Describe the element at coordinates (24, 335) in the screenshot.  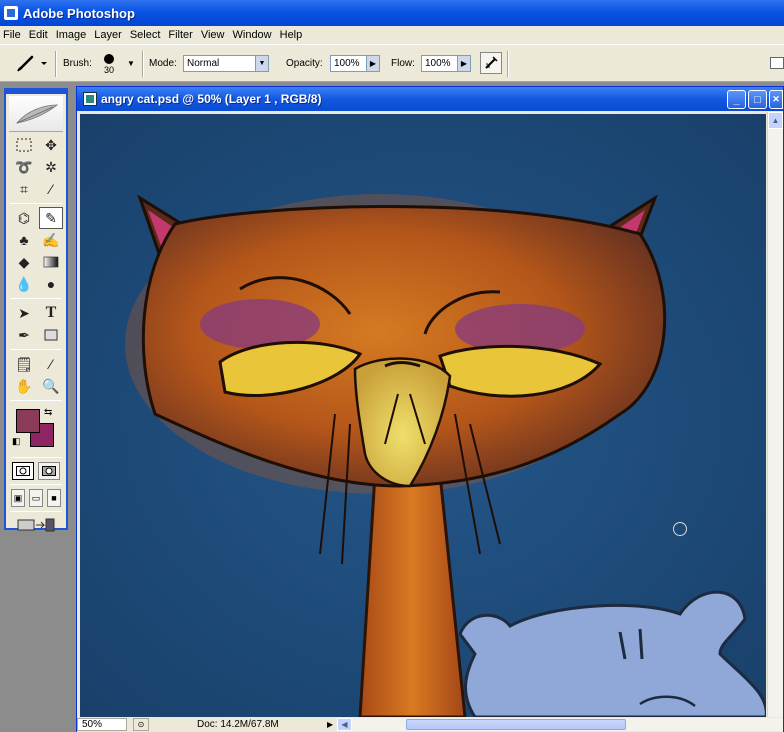
I see `pen-icon: ✒` at that location.